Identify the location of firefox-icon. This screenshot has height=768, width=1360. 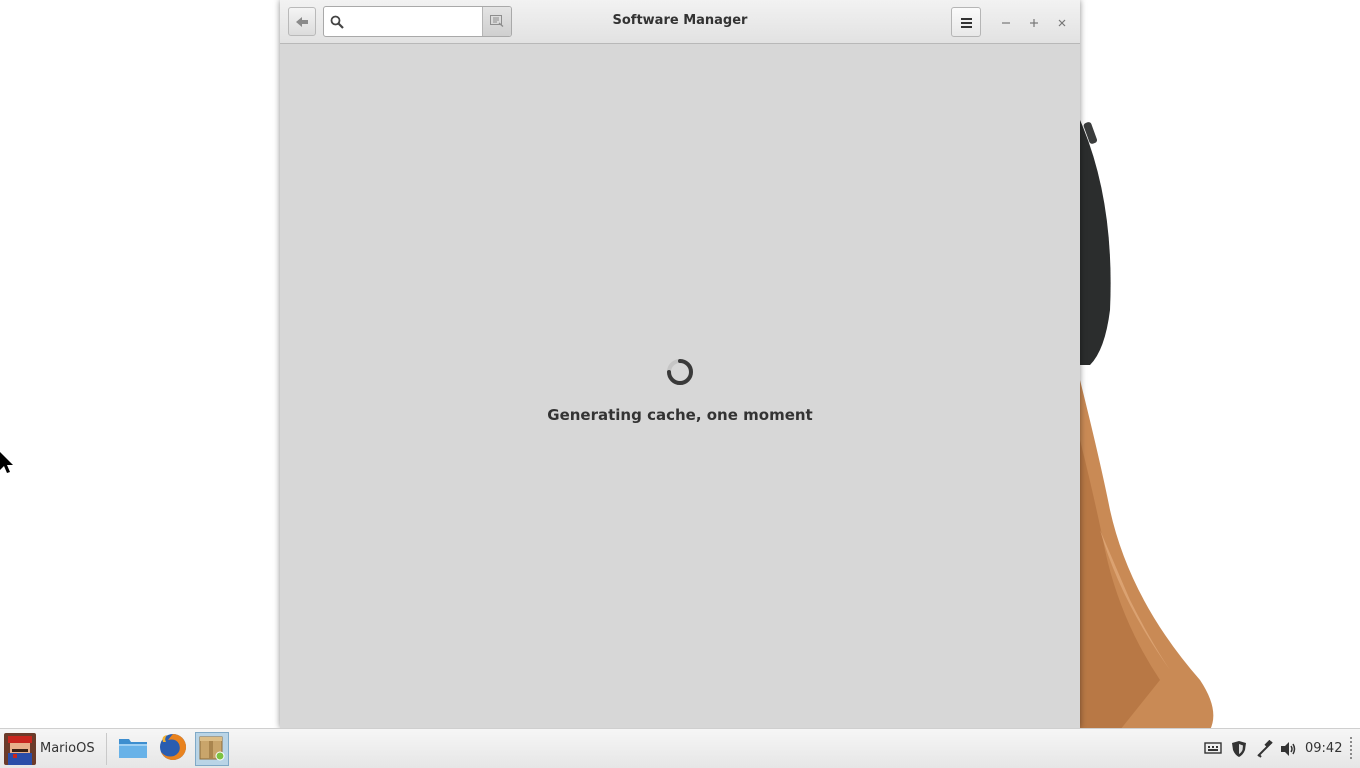
(173, 749).